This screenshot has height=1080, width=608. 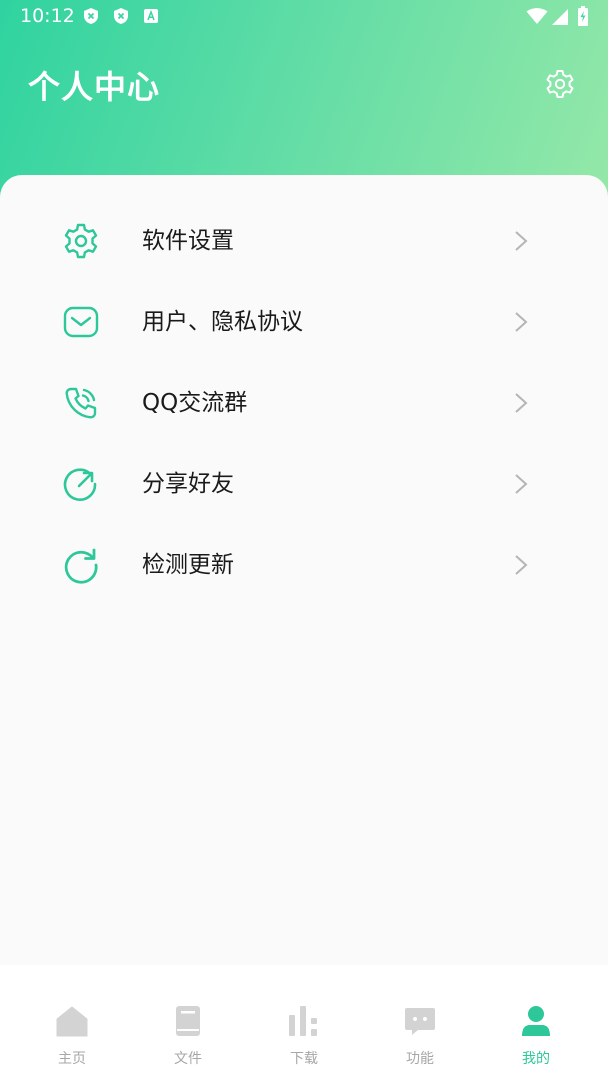 I want to click on menu-item-label: 分享好友, so click(x=188, y=484).